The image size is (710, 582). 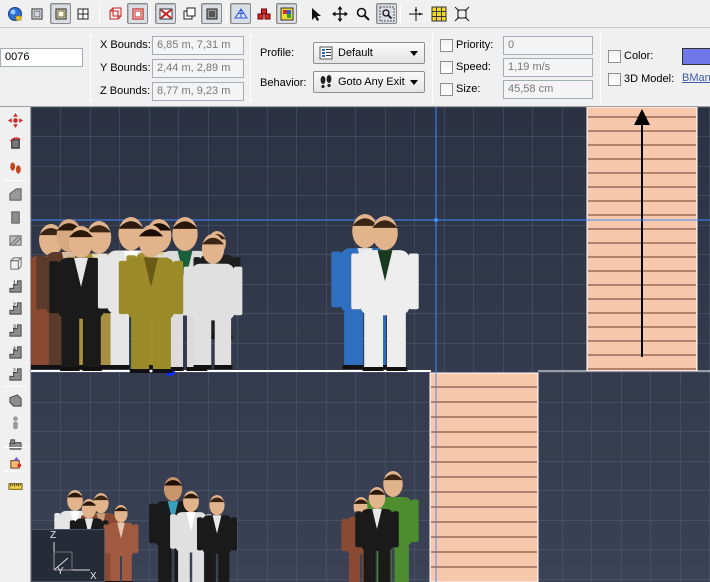 I want to click on behavior-label: Behavior:, so click(x=283, y=83).